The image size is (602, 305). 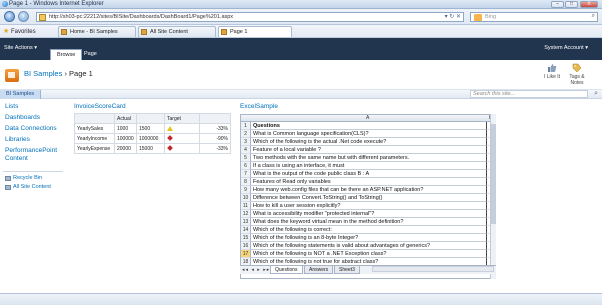 I want to click on favorites-star-icon: ★, so click(x=6, y=31).